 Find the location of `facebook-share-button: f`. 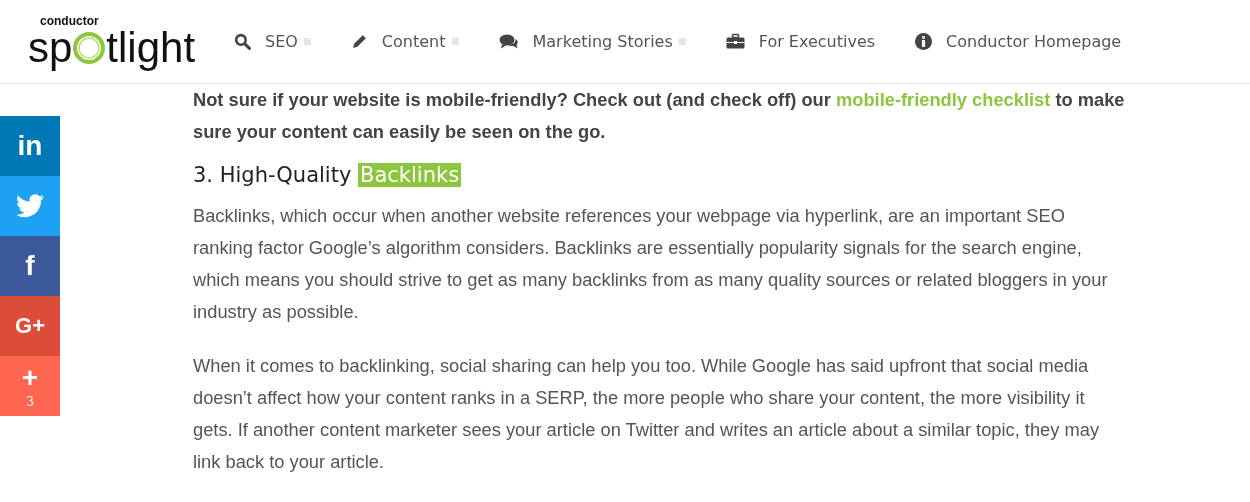

facebook-share-button: f is located at coordinates (30, 266).